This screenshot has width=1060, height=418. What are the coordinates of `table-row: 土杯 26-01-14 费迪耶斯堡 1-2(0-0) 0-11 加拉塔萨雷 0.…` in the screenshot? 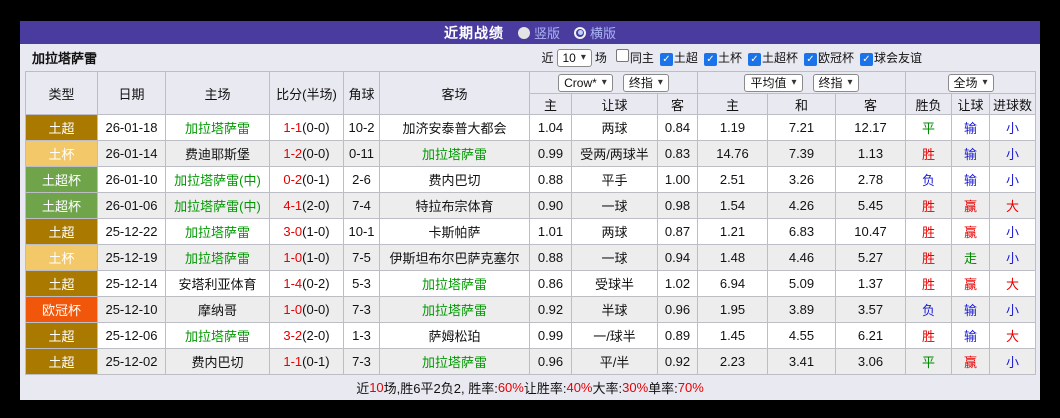 It's located at (531, 153).